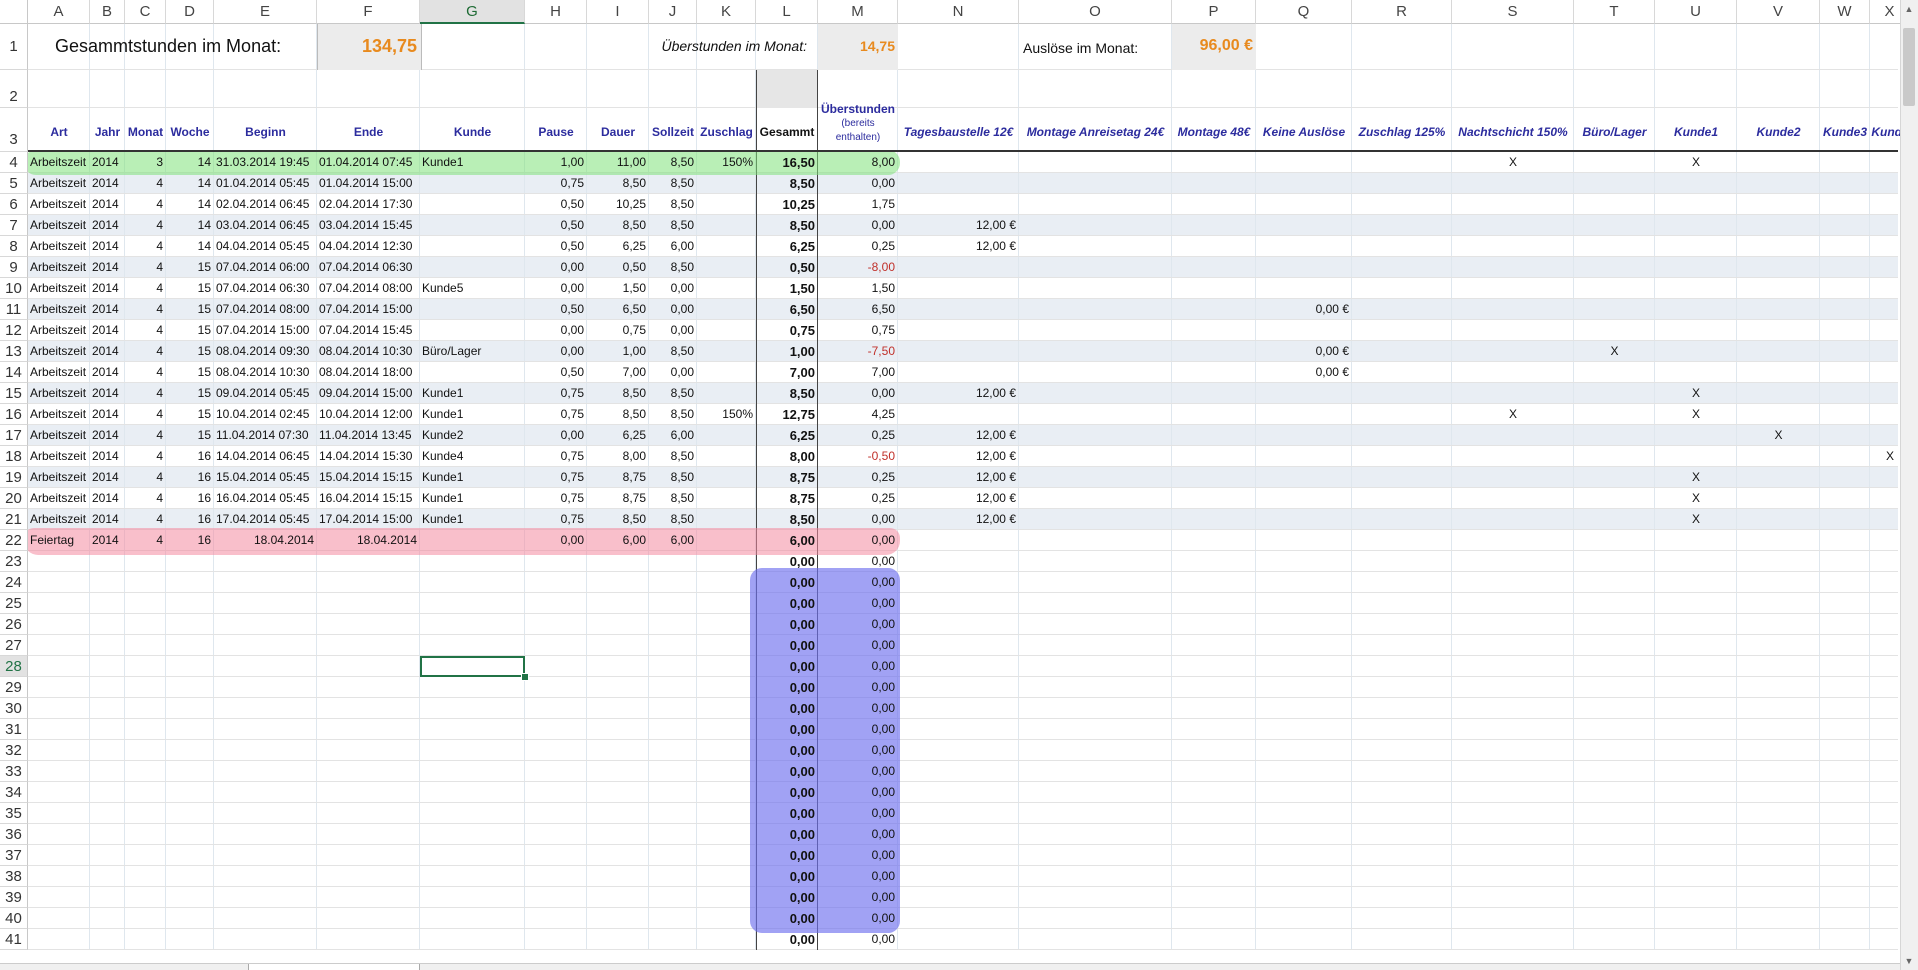 Image resolution: width=1918 pixels, height=970 pixels. What do you see at coordinates (59, 12) in the screenshot?
I see `column-header-a: A` at bounding box center [59, 12].